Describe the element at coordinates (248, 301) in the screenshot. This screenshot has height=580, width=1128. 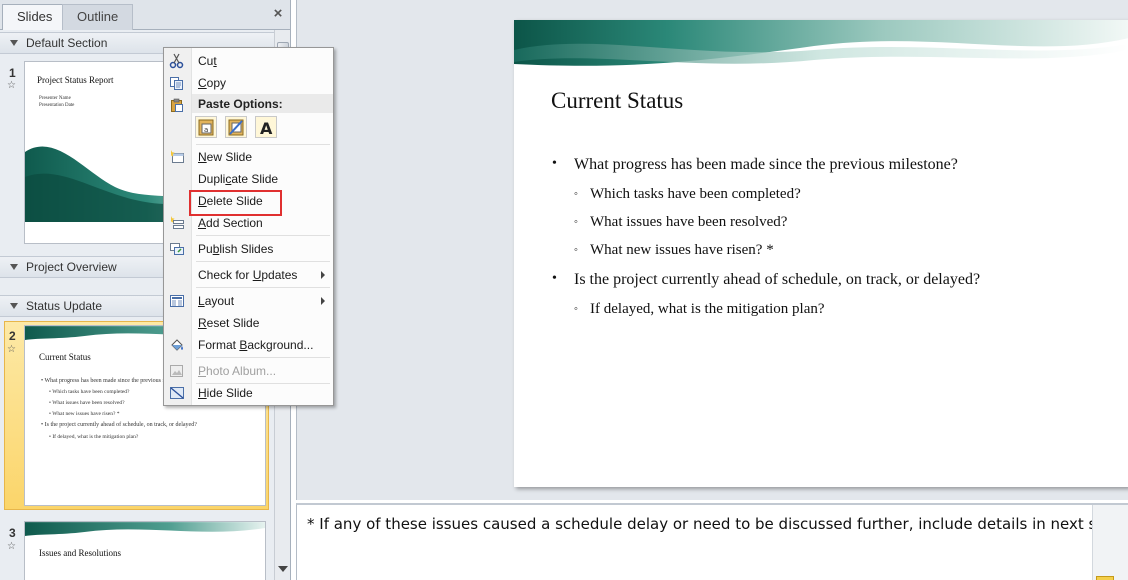
I see `menu-item-layout: Layout` at that location.